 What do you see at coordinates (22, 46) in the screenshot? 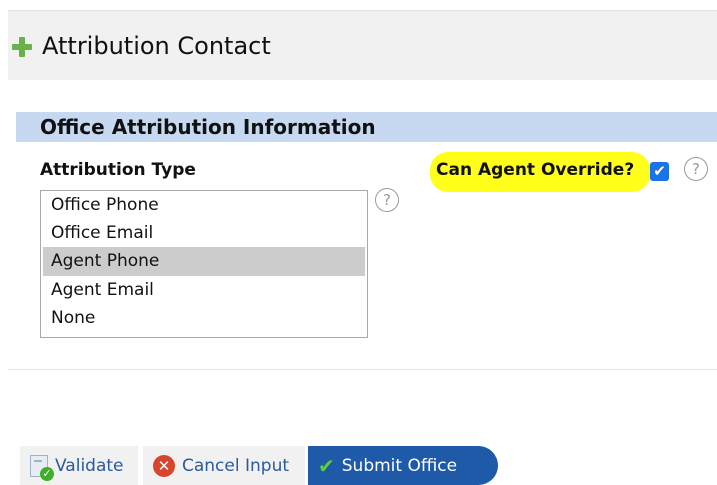
I see `plus-icon` at bounding box center [22, 46].